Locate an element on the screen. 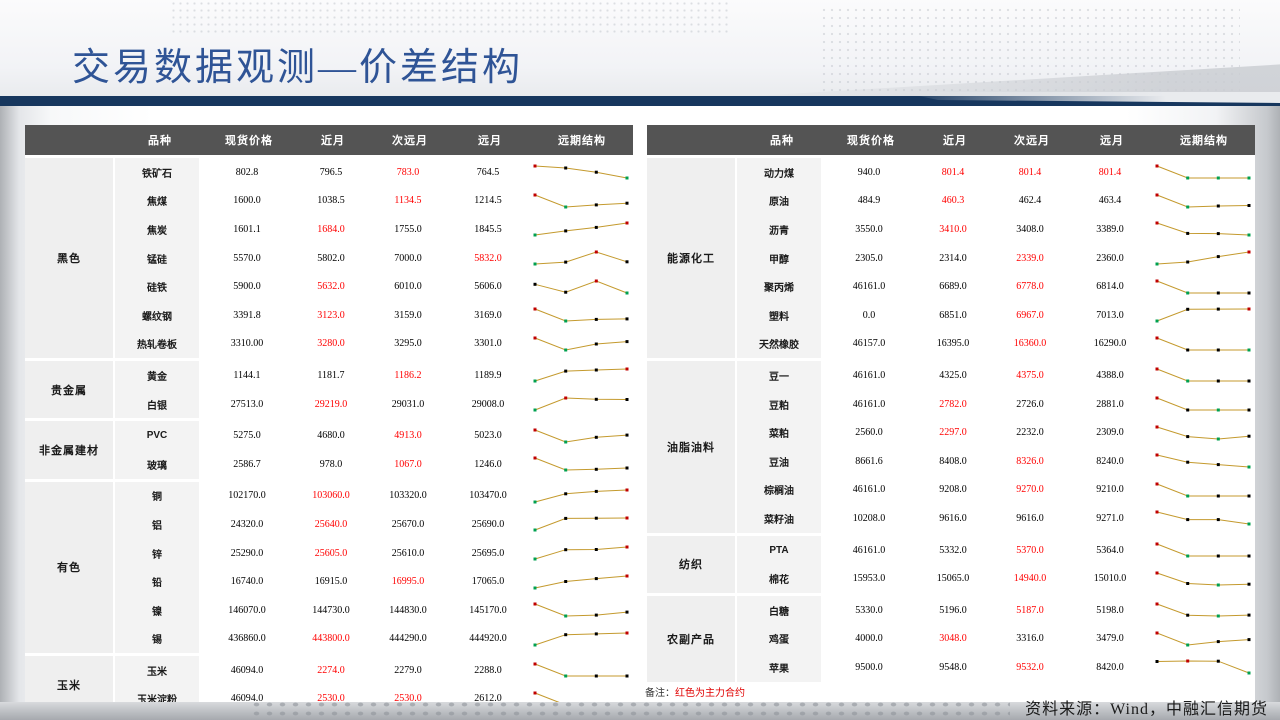 The image size is (1280, 720). near-month-cell: 978.0 is located at coordinates (331, 464).